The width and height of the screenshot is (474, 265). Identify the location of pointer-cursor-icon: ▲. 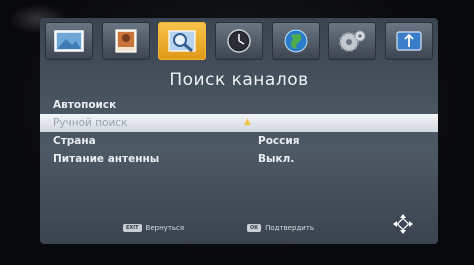
(247, 122).